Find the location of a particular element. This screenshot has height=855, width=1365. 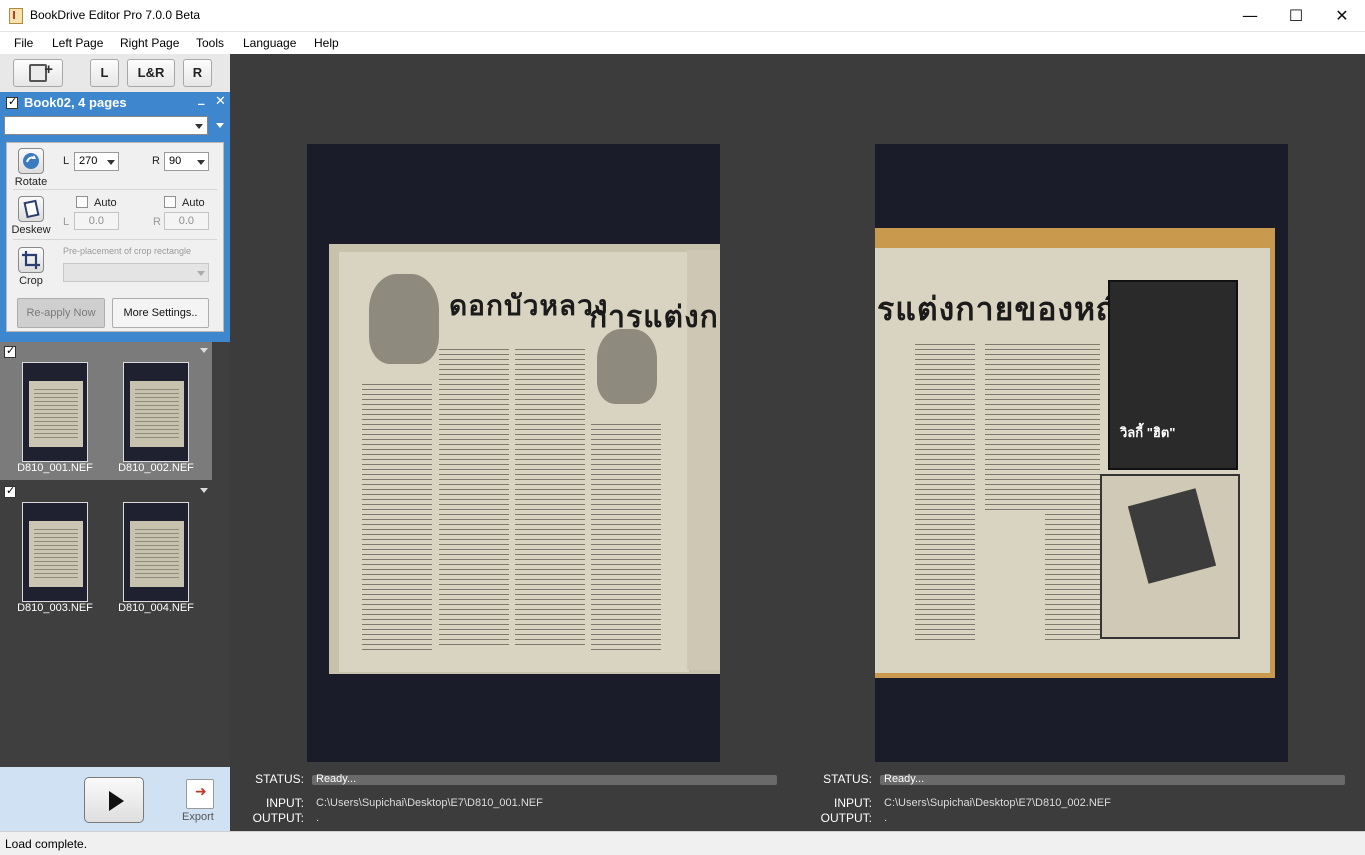

right-input-label: INPUT: is located at coordinates (852, 803).